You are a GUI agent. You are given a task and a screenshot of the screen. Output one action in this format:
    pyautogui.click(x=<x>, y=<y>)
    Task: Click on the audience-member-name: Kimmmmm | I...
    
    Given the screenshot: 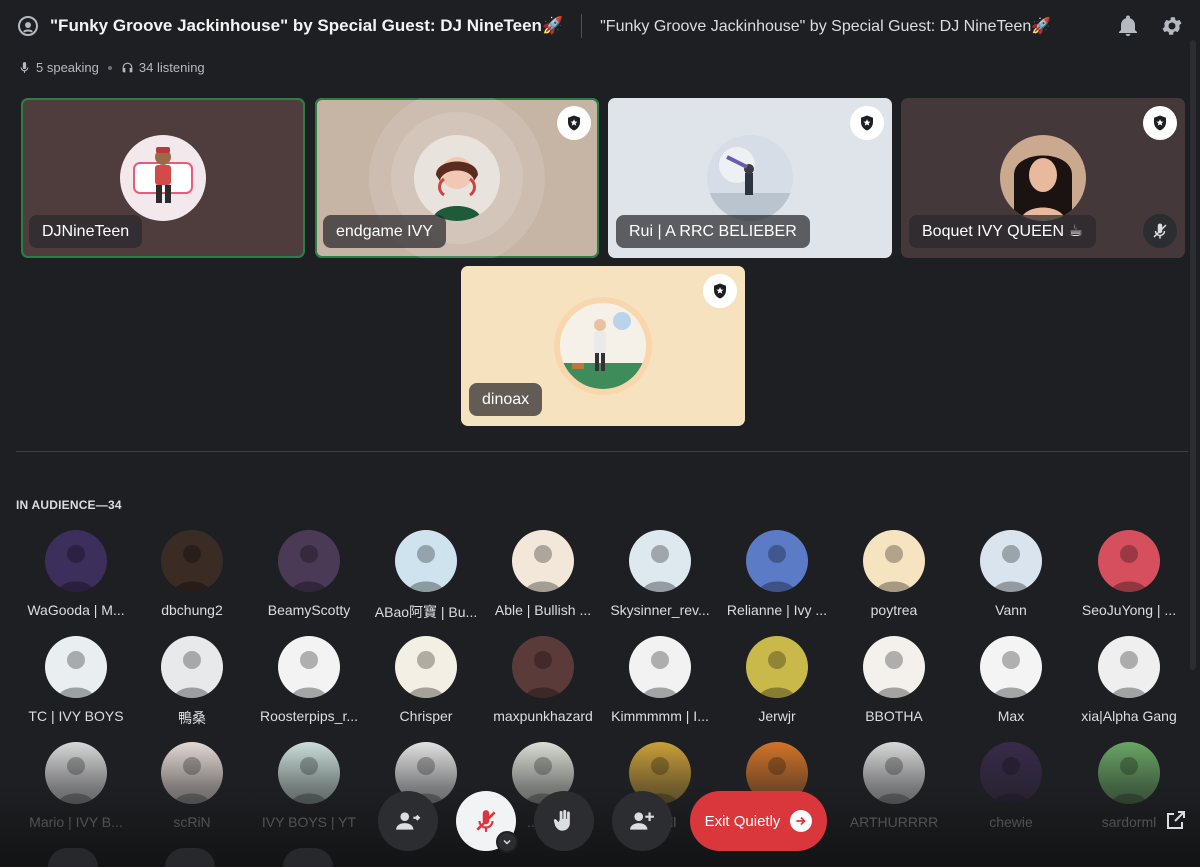 What is the action you would take?
    pyautogui.click(x=660, y=716)
    